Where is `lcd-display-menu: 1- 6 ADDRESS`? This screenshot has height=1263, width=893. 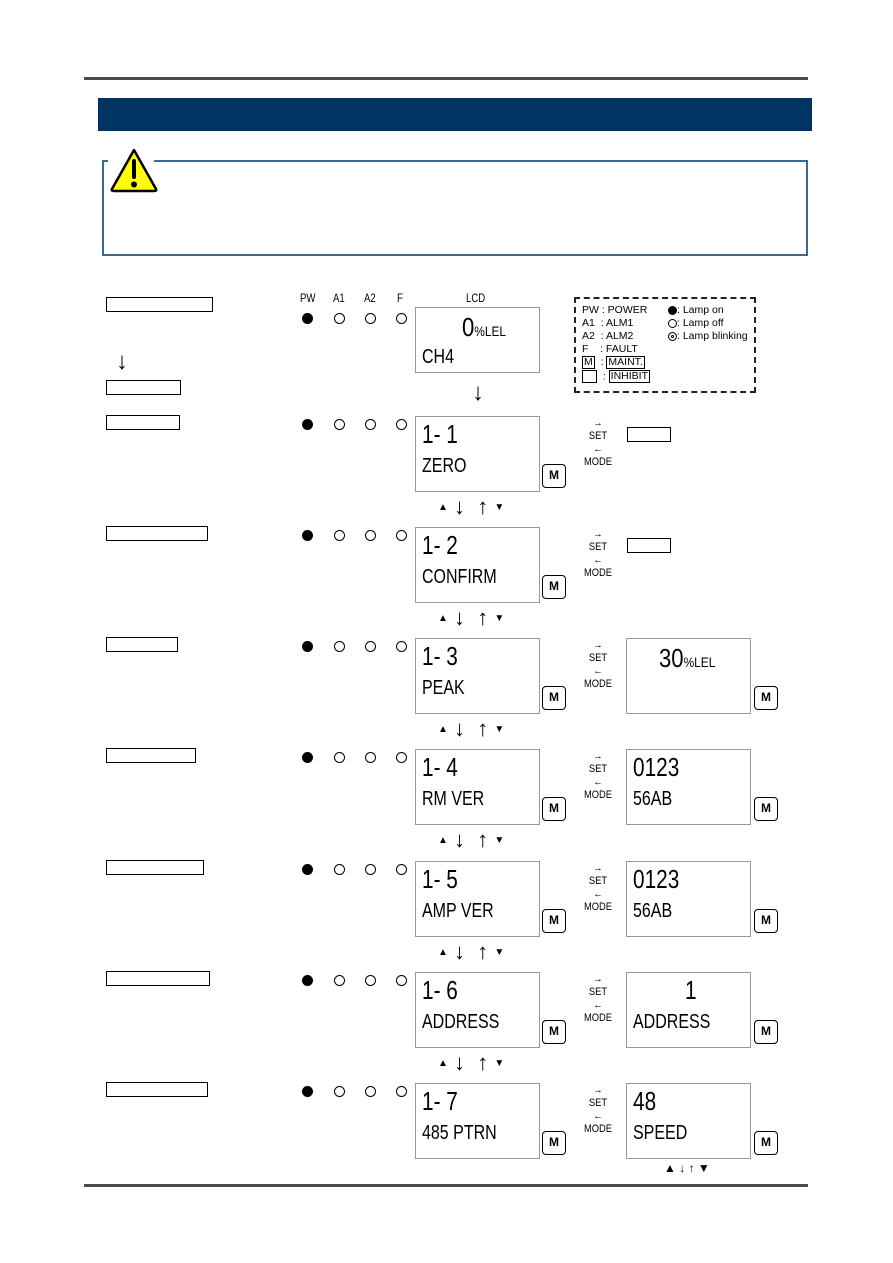 lcd-display-menu: 1- 6 ADDRESS is located at coordinates (477, 1010).